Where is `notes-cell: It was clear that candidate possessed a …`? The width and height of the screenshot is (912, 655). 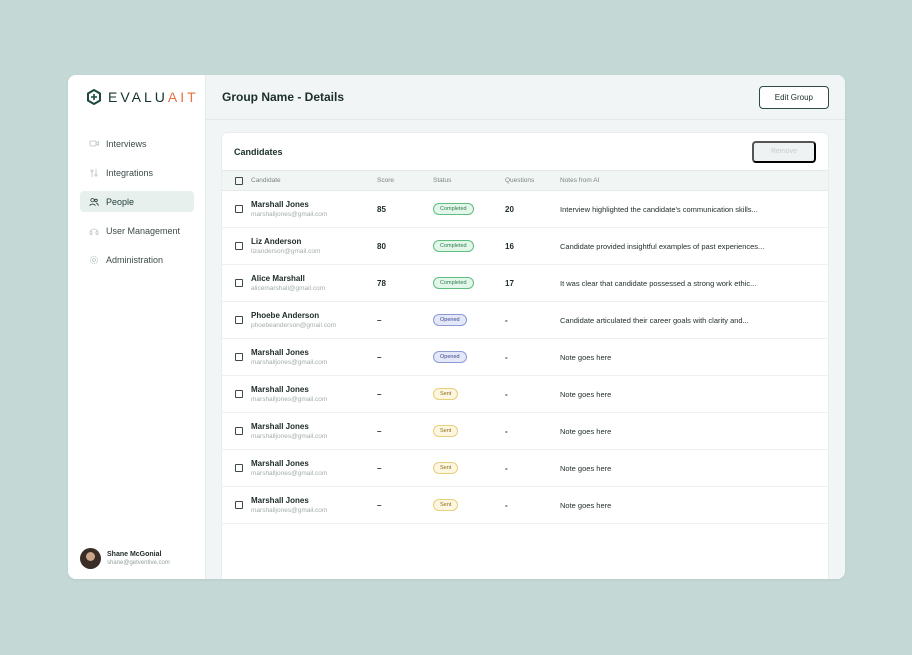 notes-cell: It was clear that candidate possessed a … is located at coordinates (694, 283).